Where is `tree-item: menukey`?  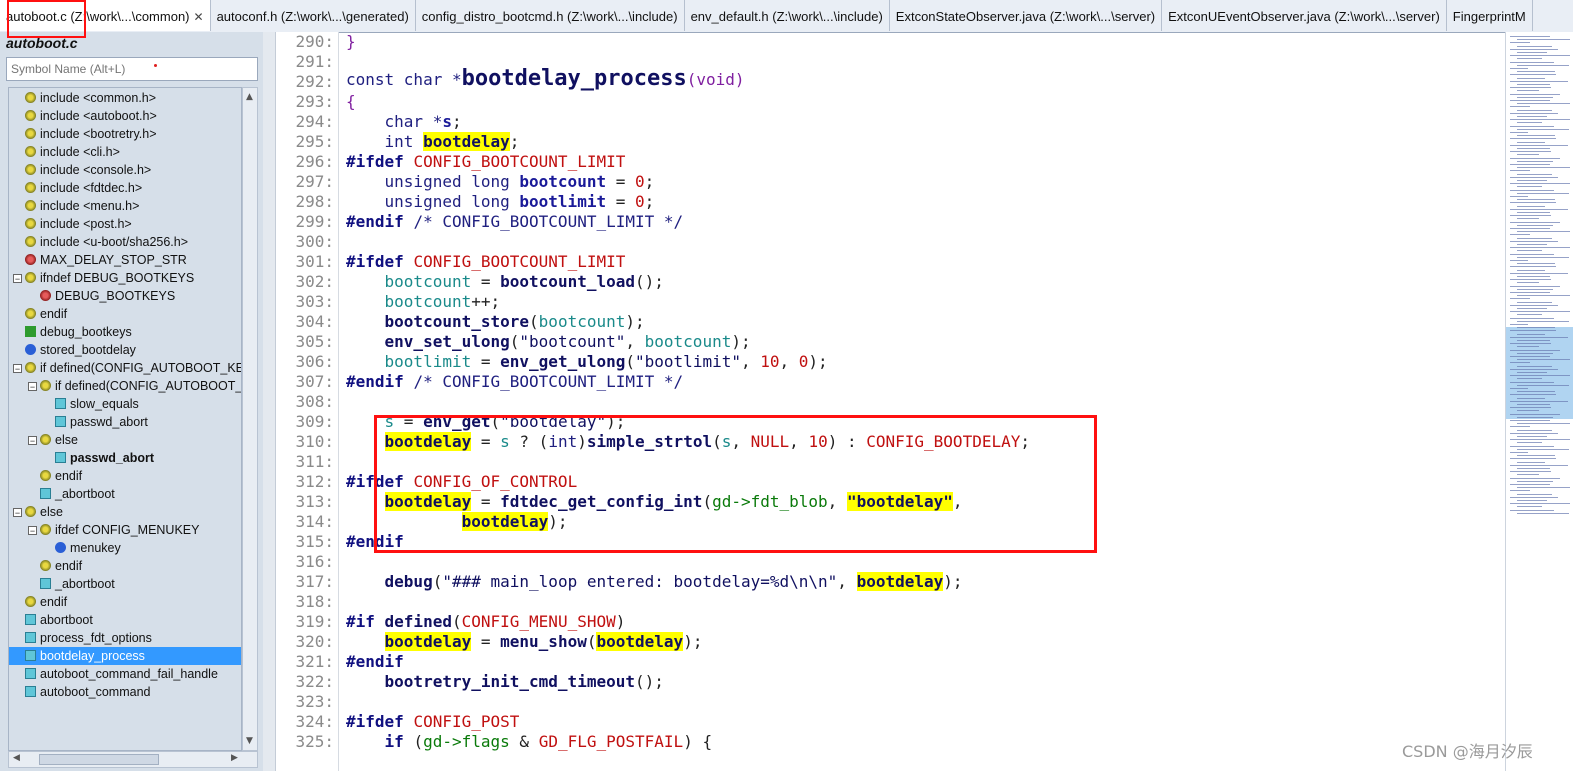
tree-item: menukey is located at coordinates (65, 548).